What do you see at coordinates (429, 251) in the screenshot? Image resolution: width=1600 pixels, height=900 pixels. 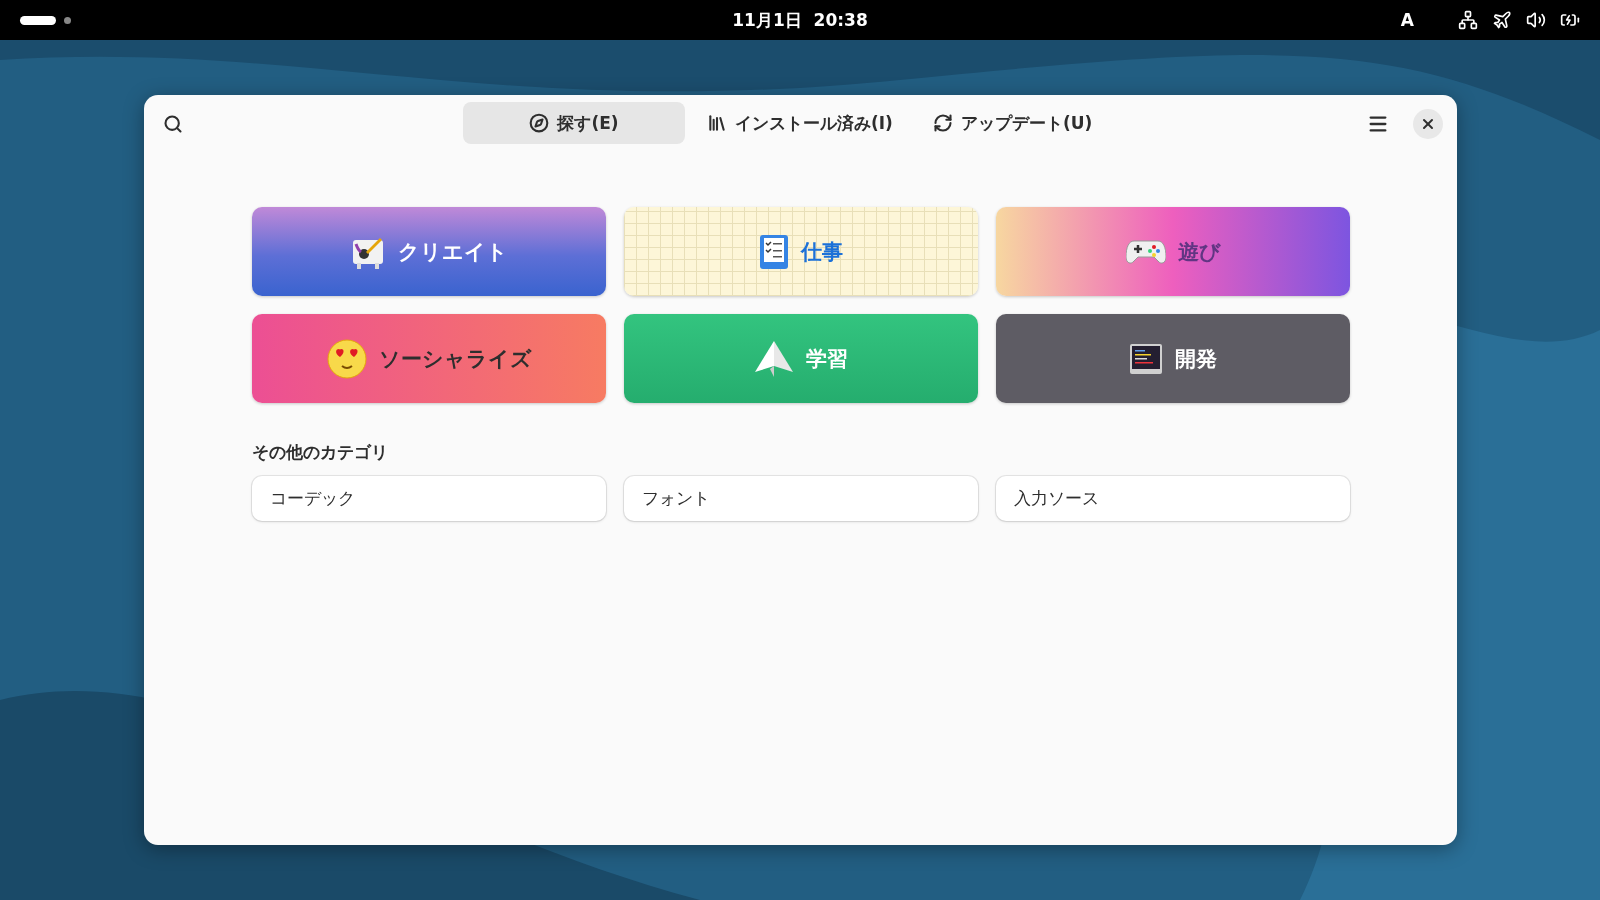 I see `category-tile: クリエイト` at bounding box center [429, 251].